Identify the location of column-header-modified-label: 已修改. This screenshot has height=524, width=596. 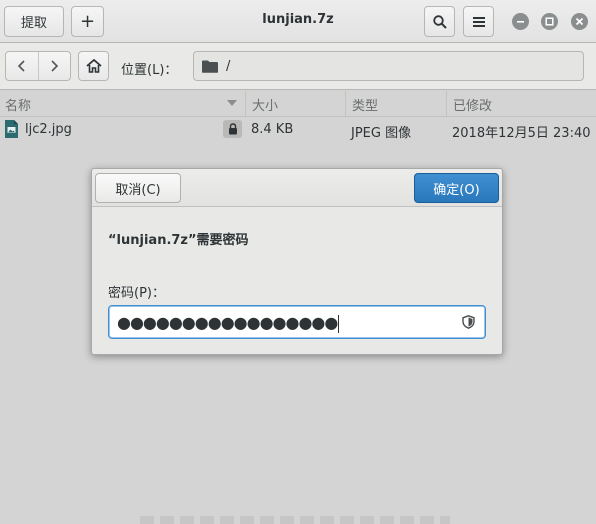
(473, 106).